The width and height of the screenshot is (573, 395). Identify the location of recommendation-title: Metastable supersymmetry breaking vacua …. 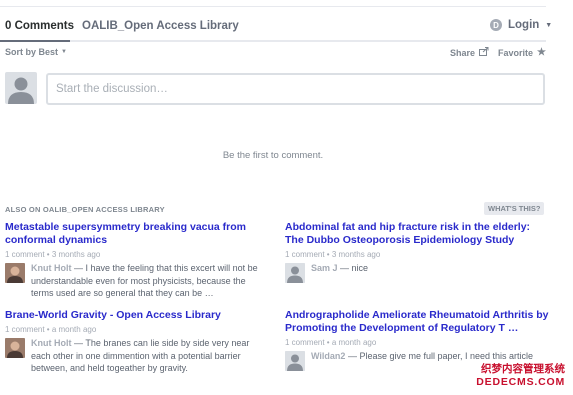
(137, 234).